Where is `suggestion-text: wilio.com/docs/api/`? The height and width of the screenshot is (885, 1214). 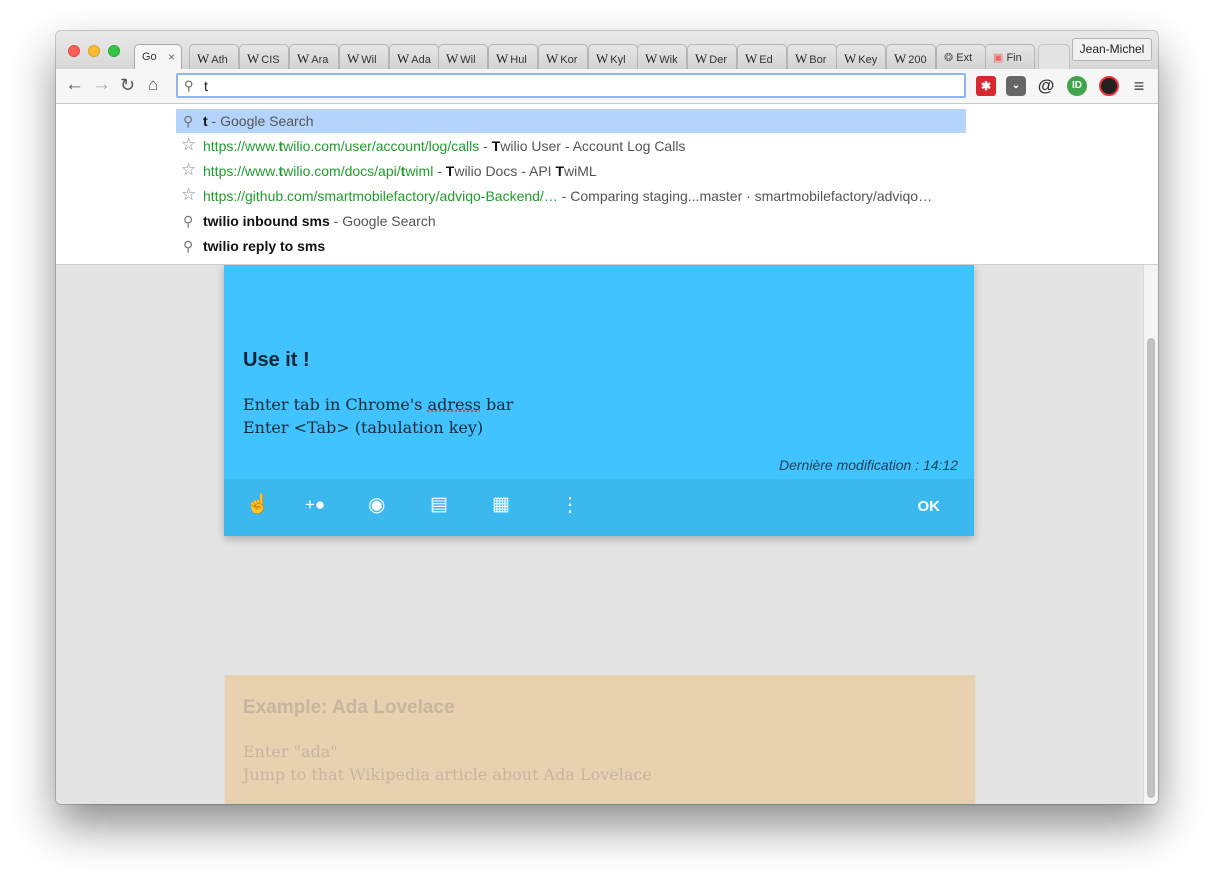 suggestion-text: wilio.com/docs/api/ is located at coordinates (342, 171).